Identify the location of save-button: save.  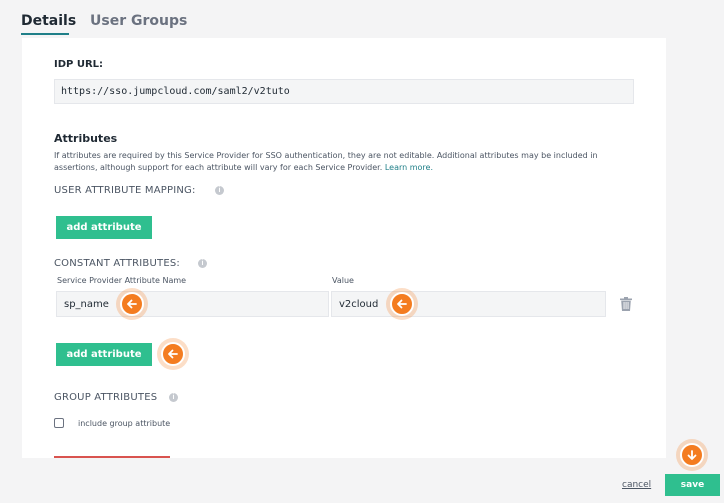
(692, 485).